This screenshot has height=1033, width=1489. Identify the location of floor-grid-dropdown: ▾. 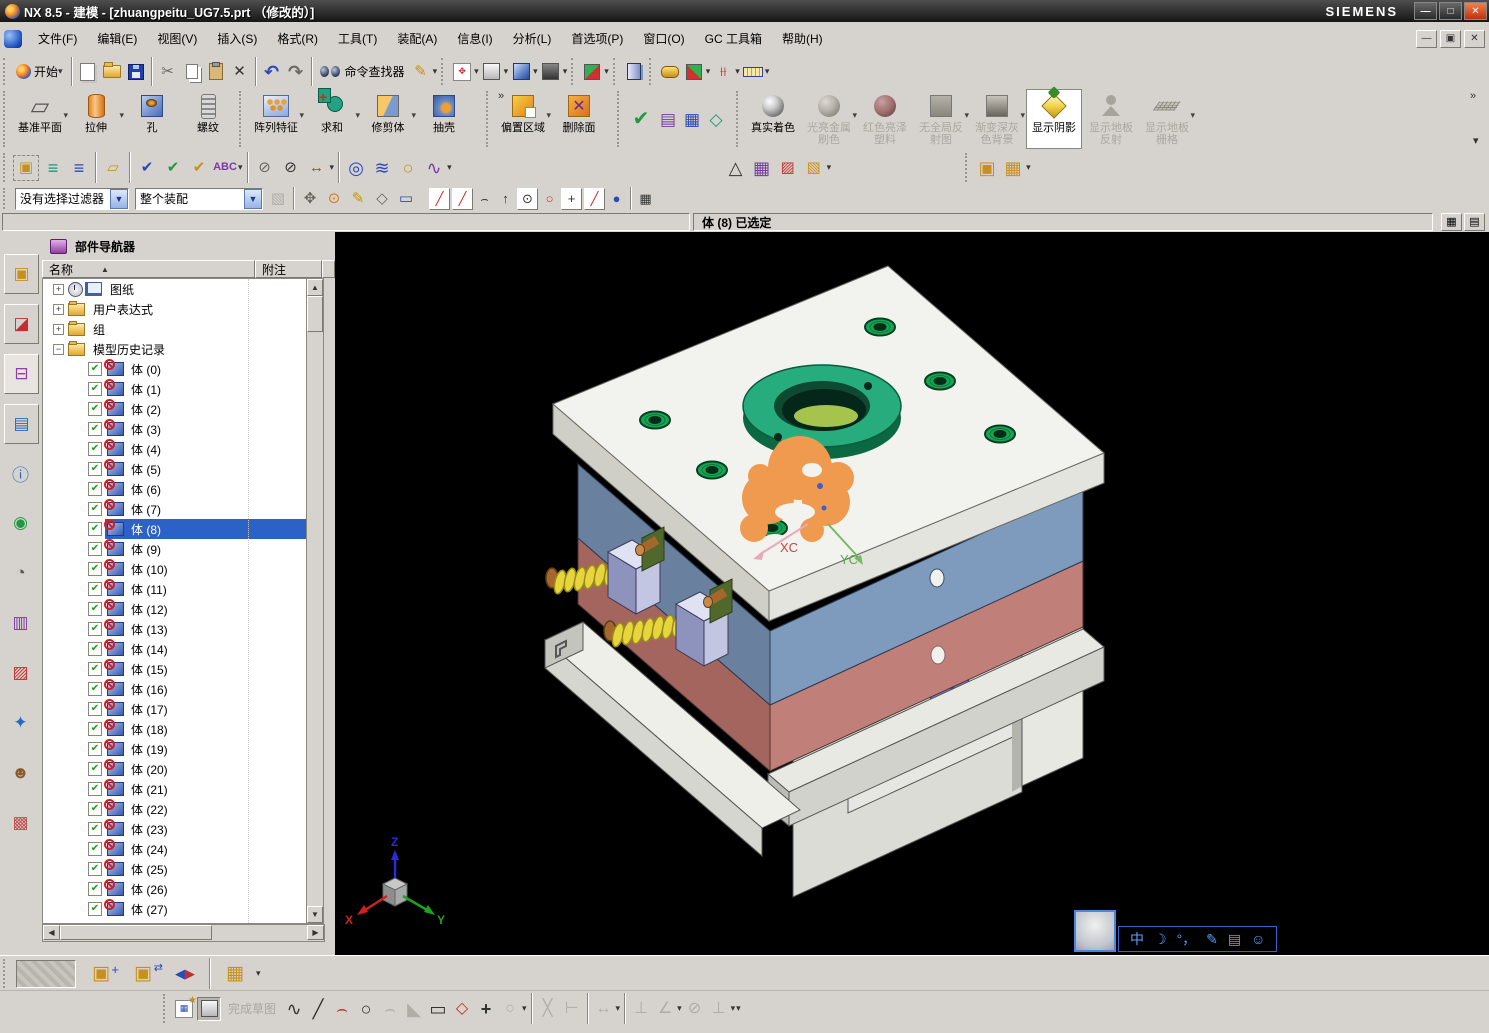
(1192, 115).